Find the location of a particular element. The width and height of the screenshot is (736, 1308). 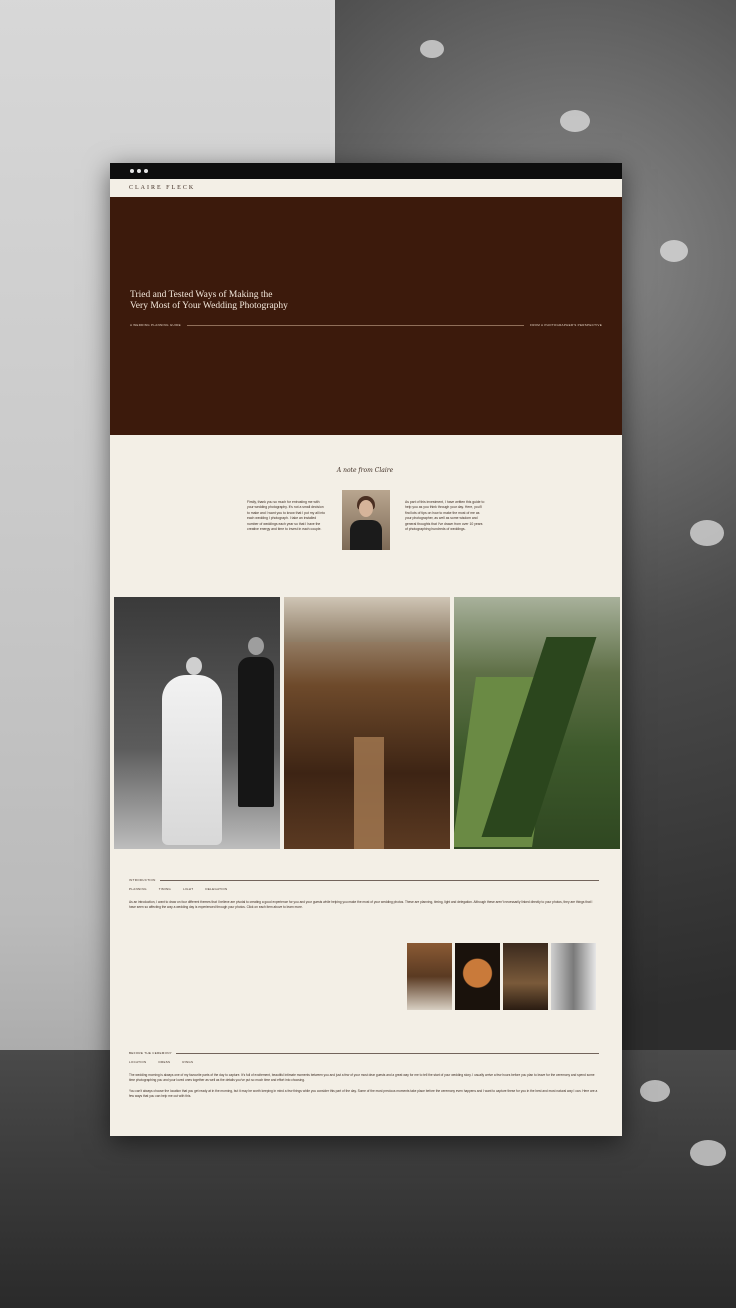

section-label: INTRODUCTION is located at coordinates (142, 880).